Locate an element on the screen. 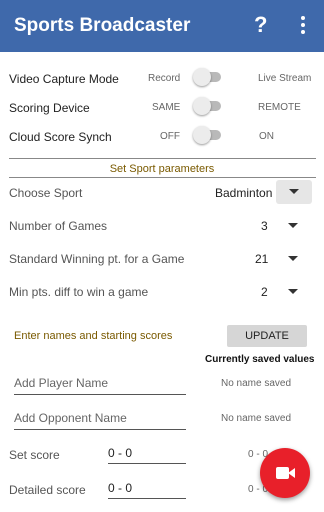 This screenshot has height=512, width=324. more-vert-icon is located at coordinates (303, 26).